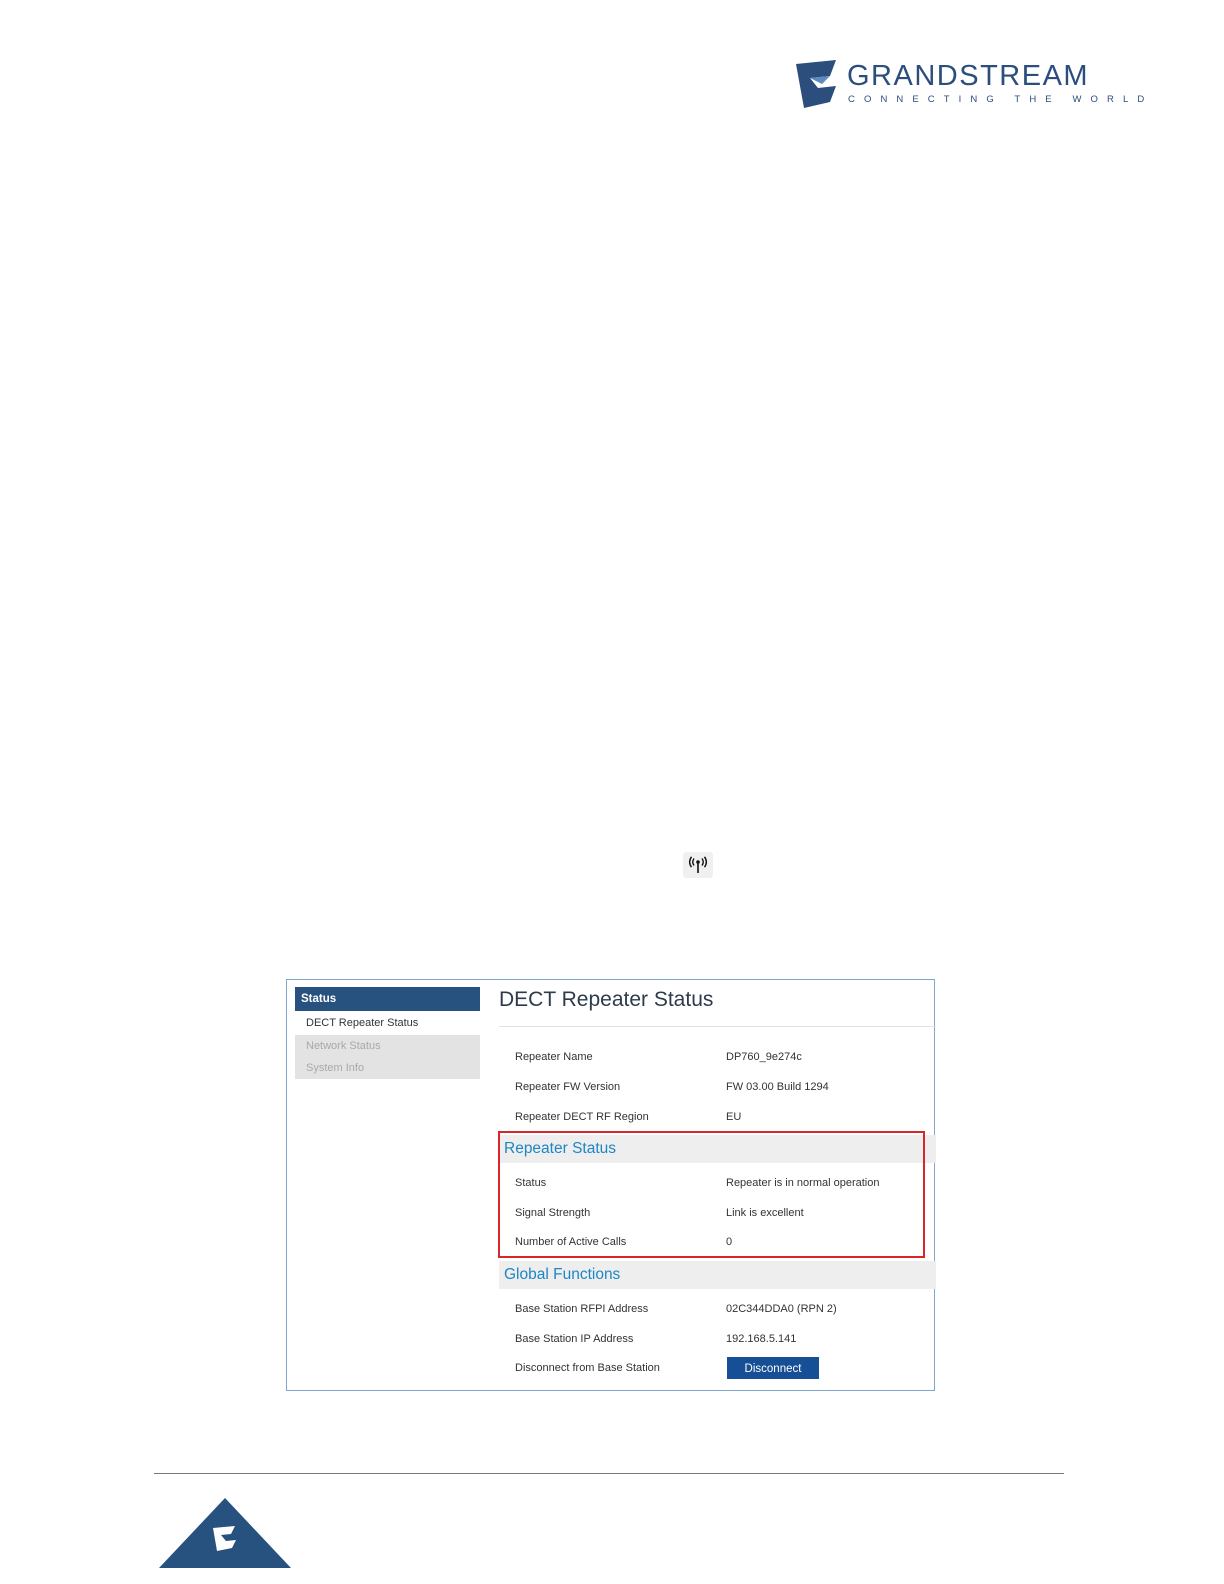 This screenshot has height=1584, width=1224. Describe the element at coordinates (609, 1473) in the screenshot. I see `footer-divider` at that location.